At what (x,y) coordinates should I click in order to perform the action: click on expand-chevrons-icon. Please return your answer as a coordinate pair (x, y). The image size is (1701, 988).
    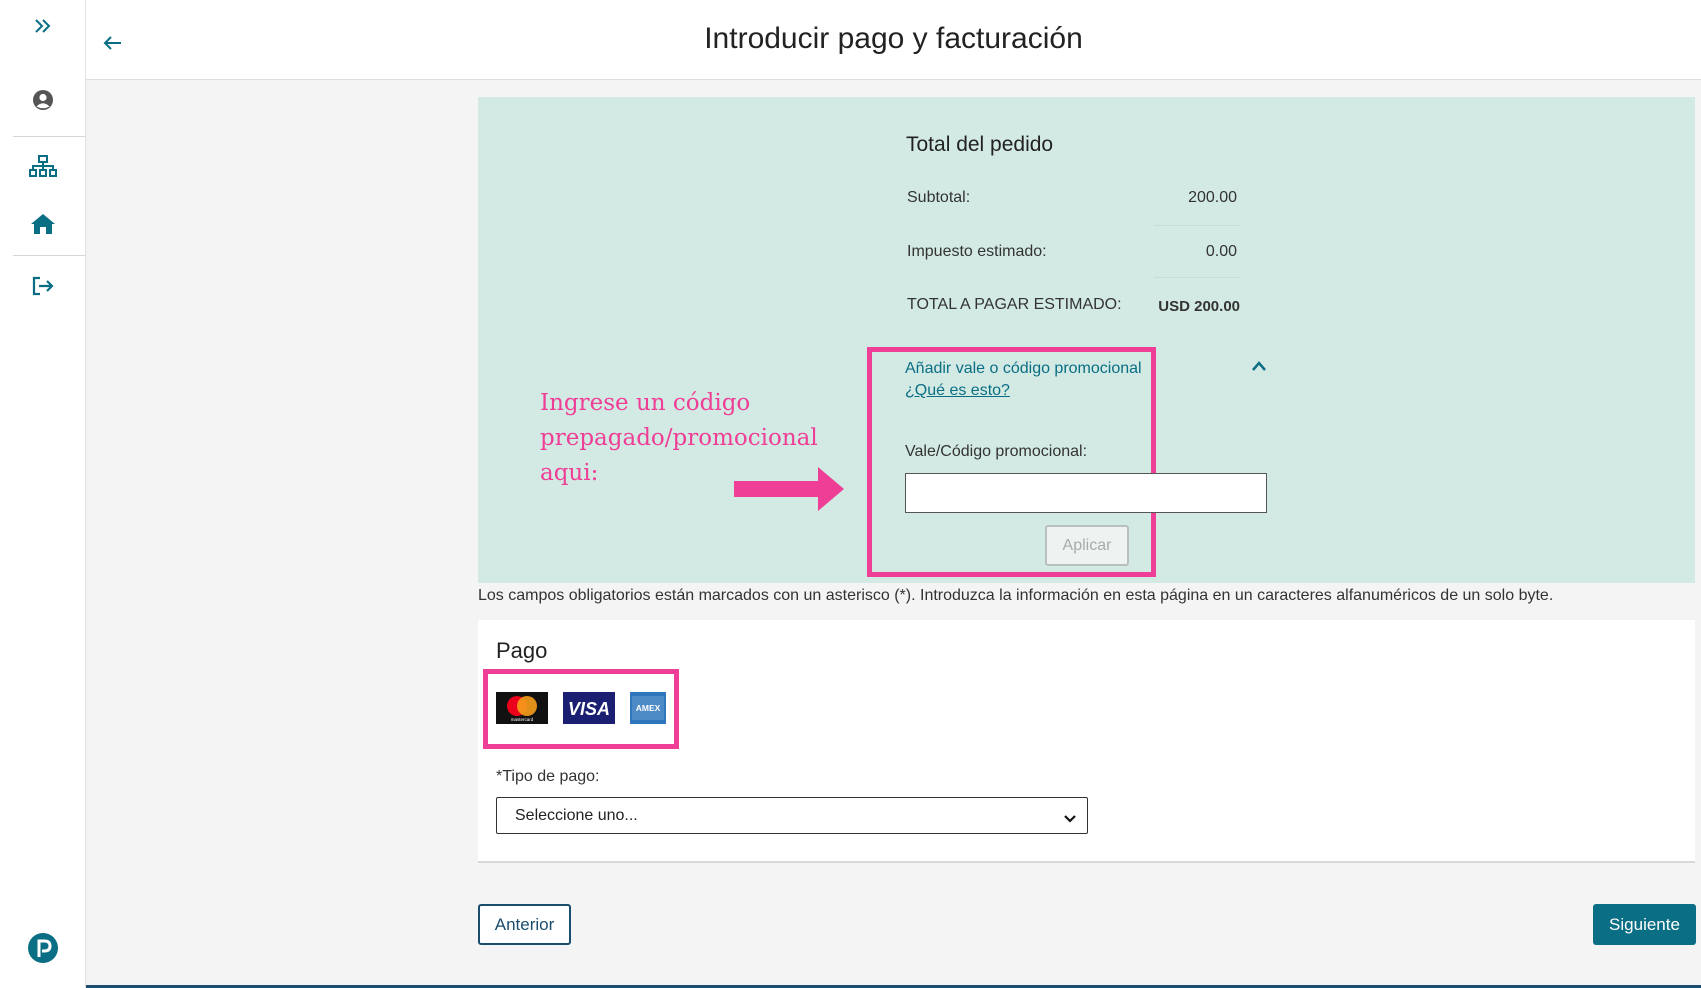
    Looking at the image, I should click on (42, 26).